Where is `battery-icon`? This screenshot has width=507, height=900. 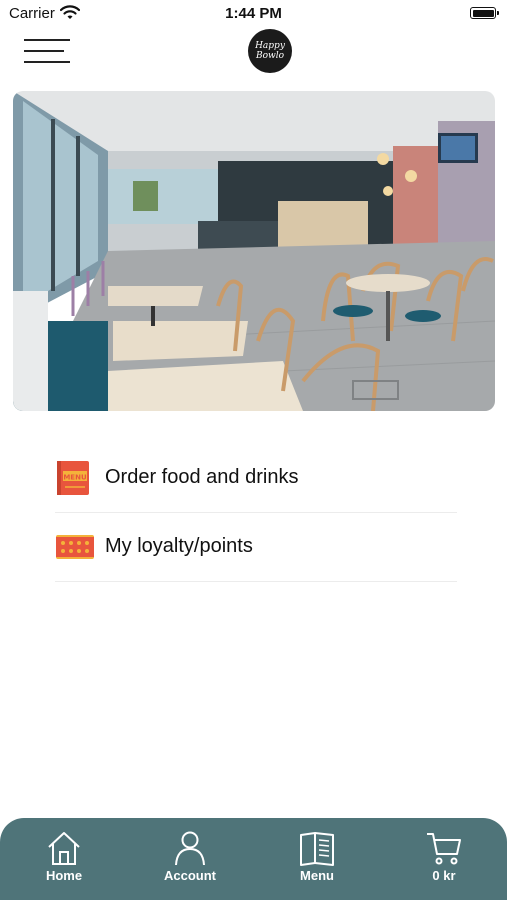 battery-icon is located at coordinates (484, 13).